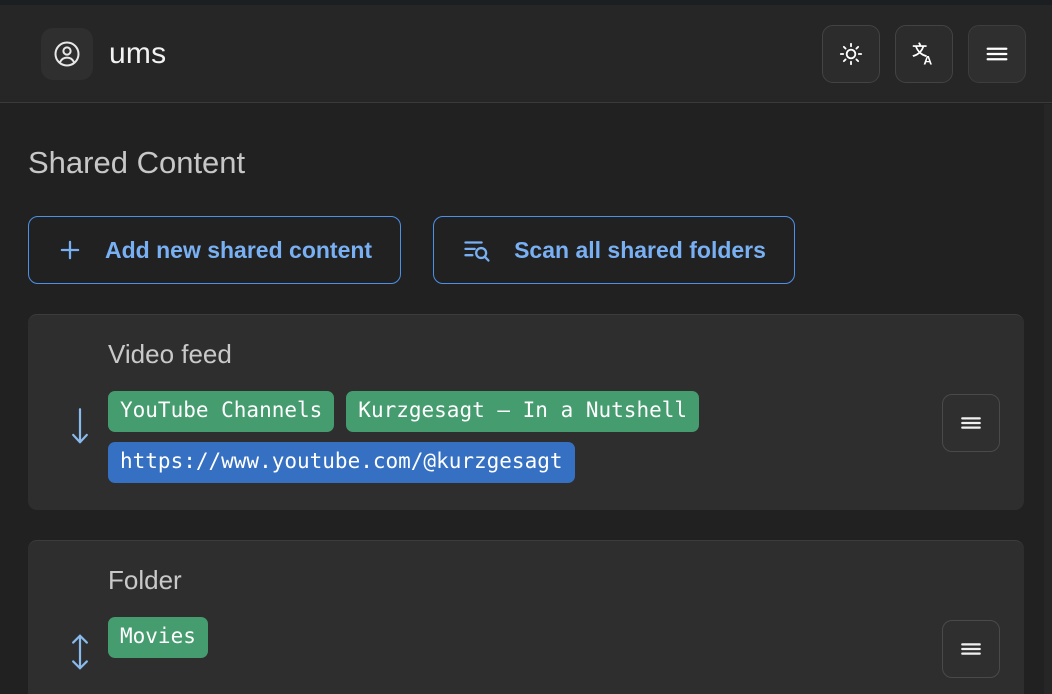 The image size is (1052, 694). I want to click on badge-name: Kurzgesagt – In a Nutshell, so click(523, 411).